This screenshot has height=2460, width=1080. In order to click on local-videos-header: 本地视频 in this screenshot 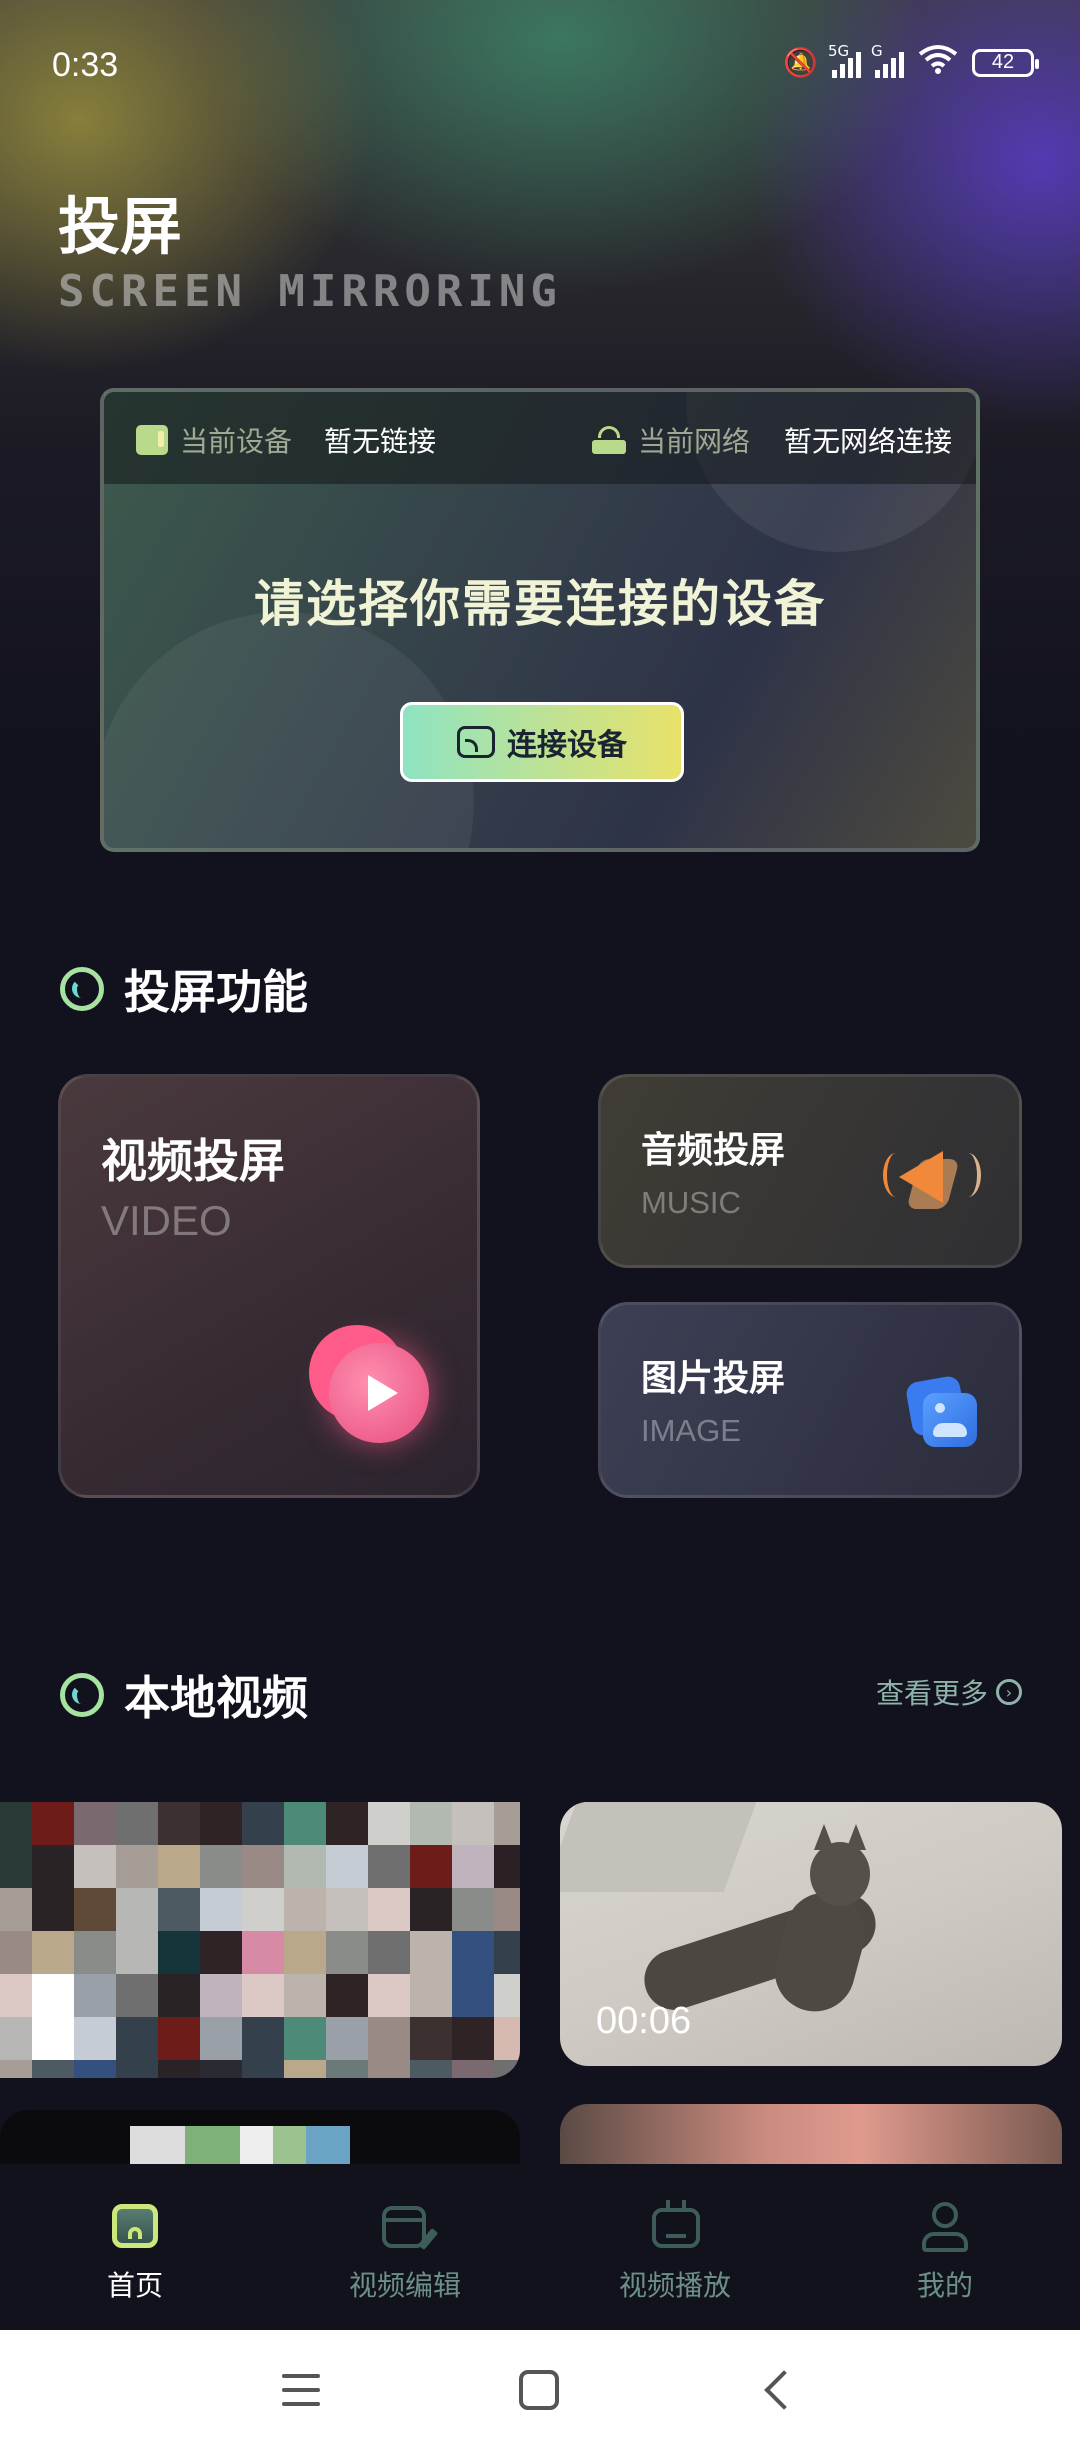, I will do `click(184, 1695)`.